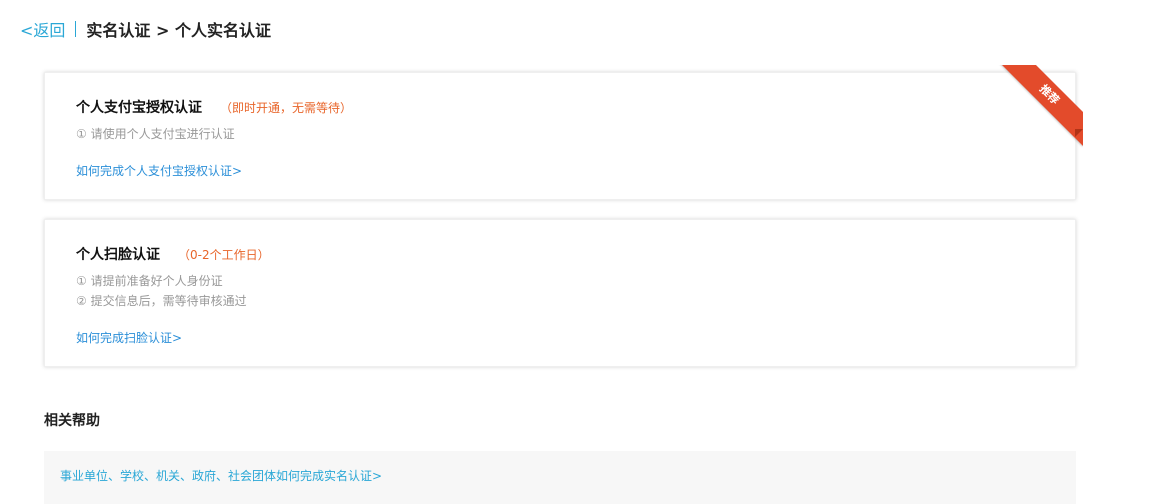 This screenshot has width=1159, height=504. Describe the element at coordinates (560, 477) in the screenshot. I see `related-help-box: 事业单位、学校、机关、政府、社会团体如何完成实名认证>` at that location.